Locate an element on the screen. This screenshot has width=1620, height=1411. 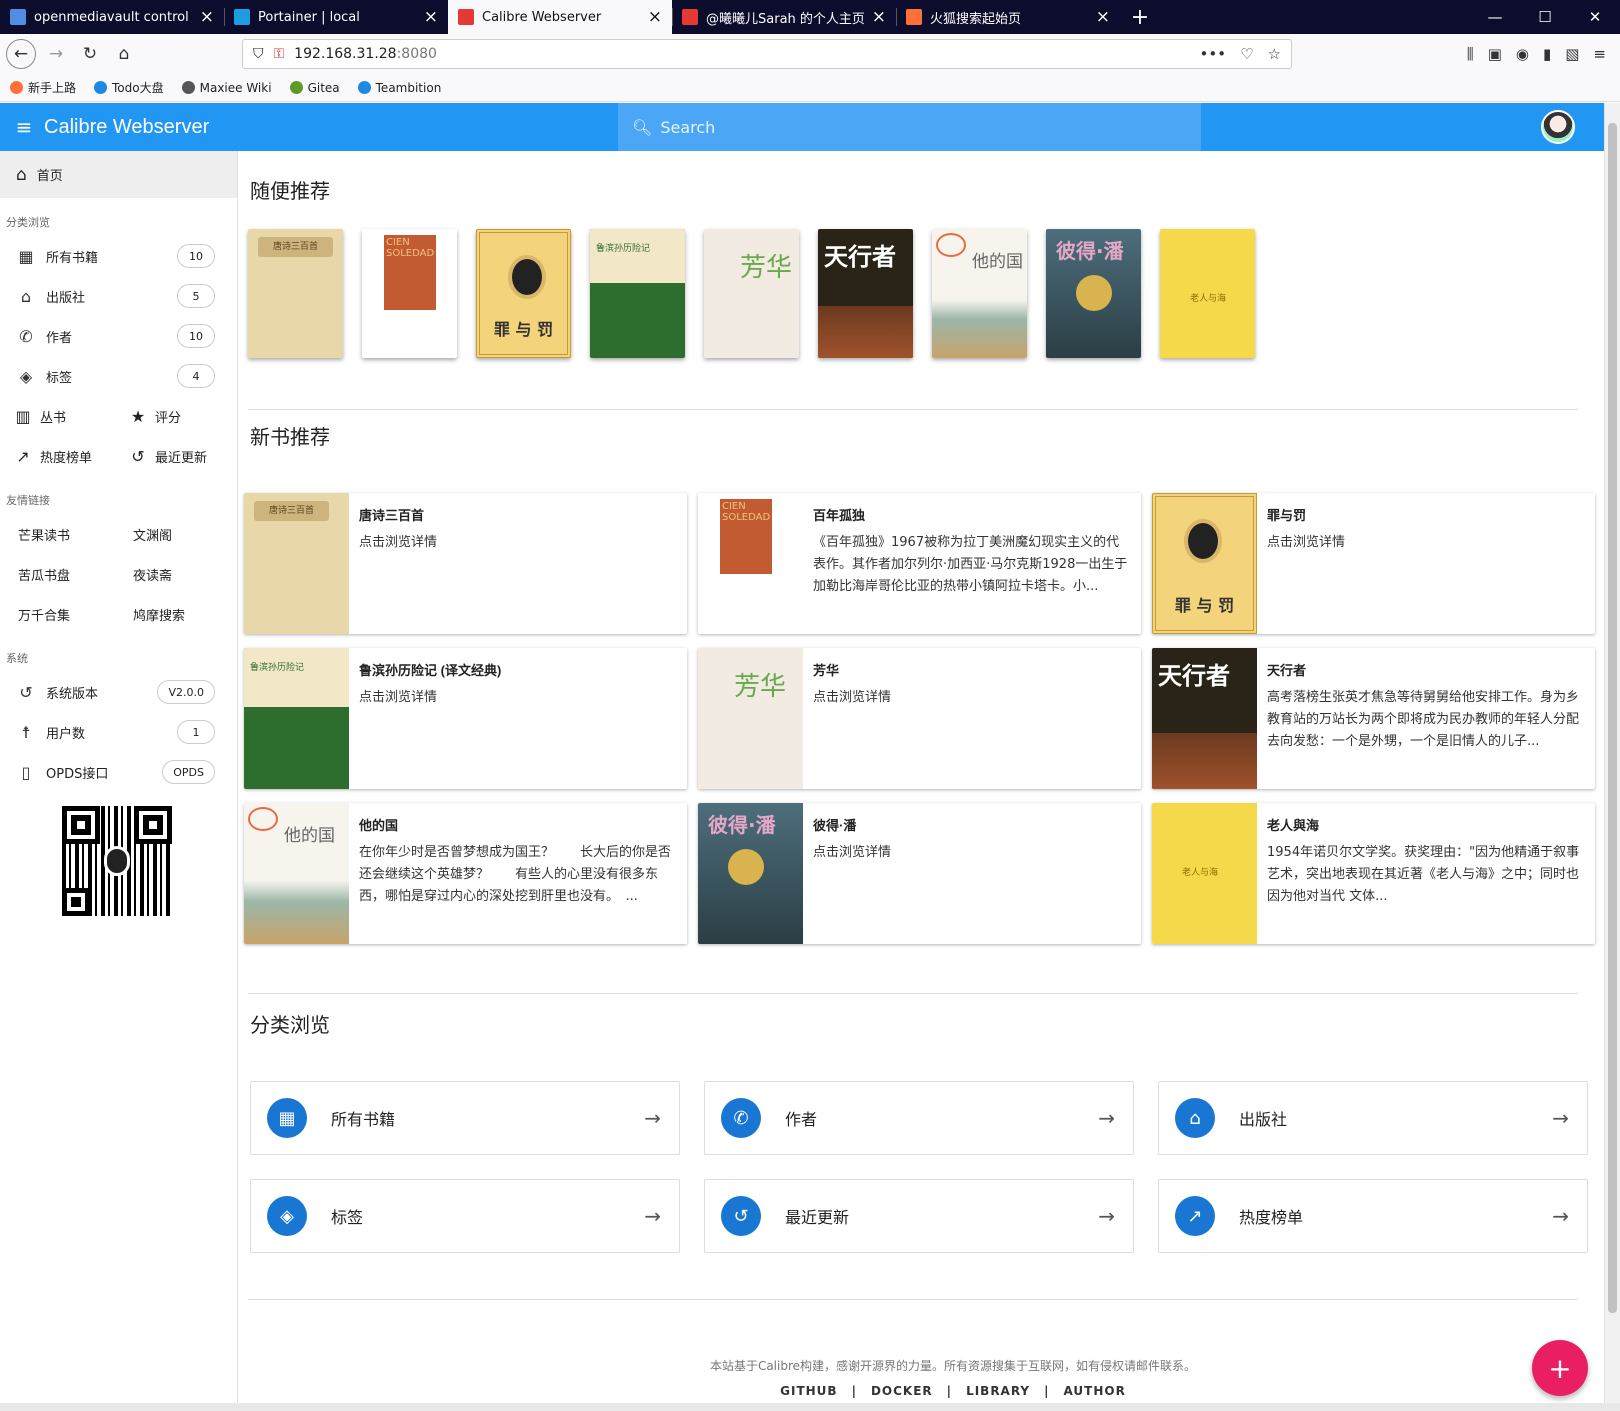
page-scrollbar is located at coordinates (1612, 753).